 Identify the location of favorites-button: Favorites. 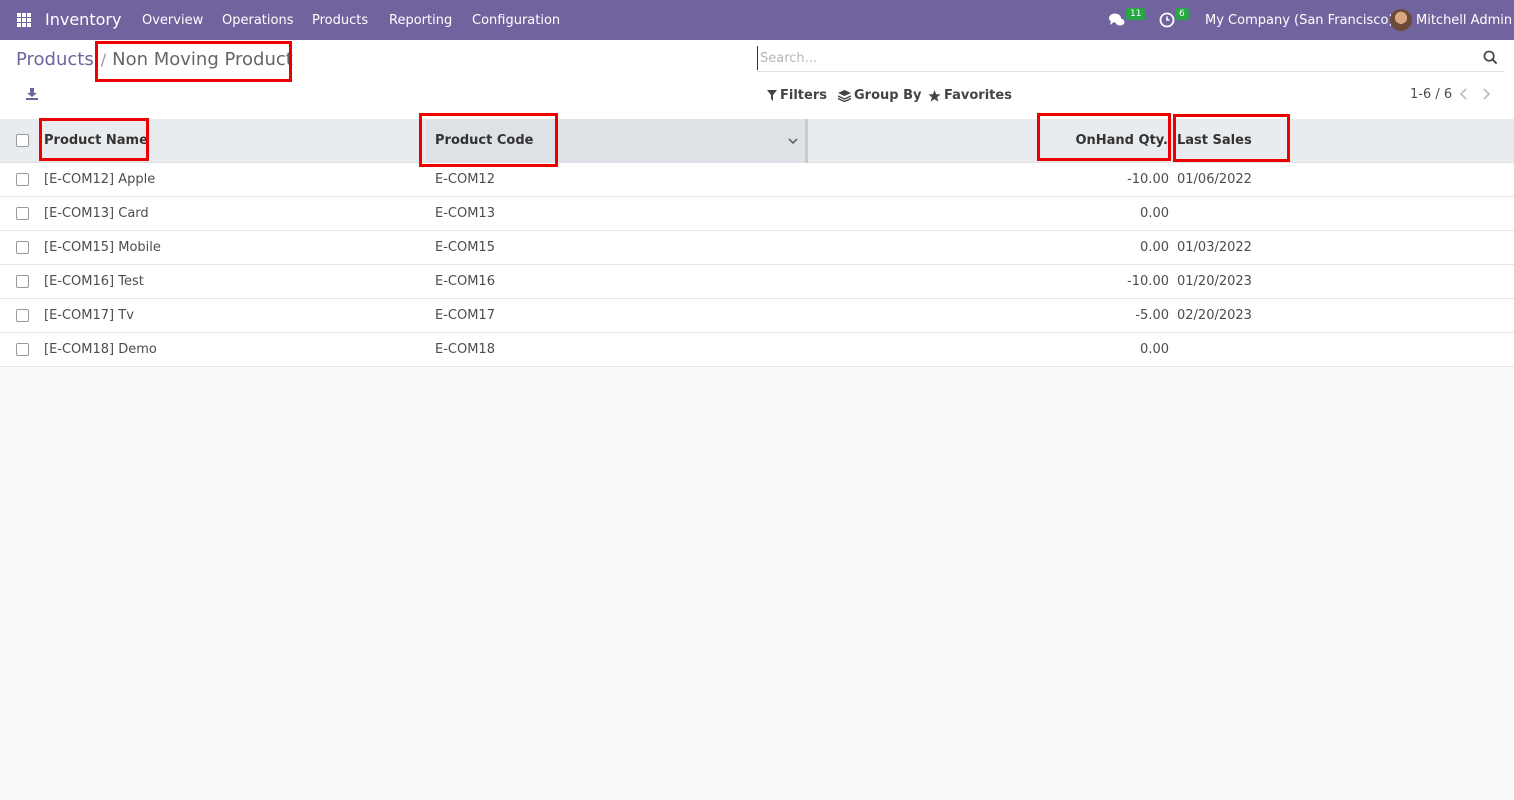
(970, 95).